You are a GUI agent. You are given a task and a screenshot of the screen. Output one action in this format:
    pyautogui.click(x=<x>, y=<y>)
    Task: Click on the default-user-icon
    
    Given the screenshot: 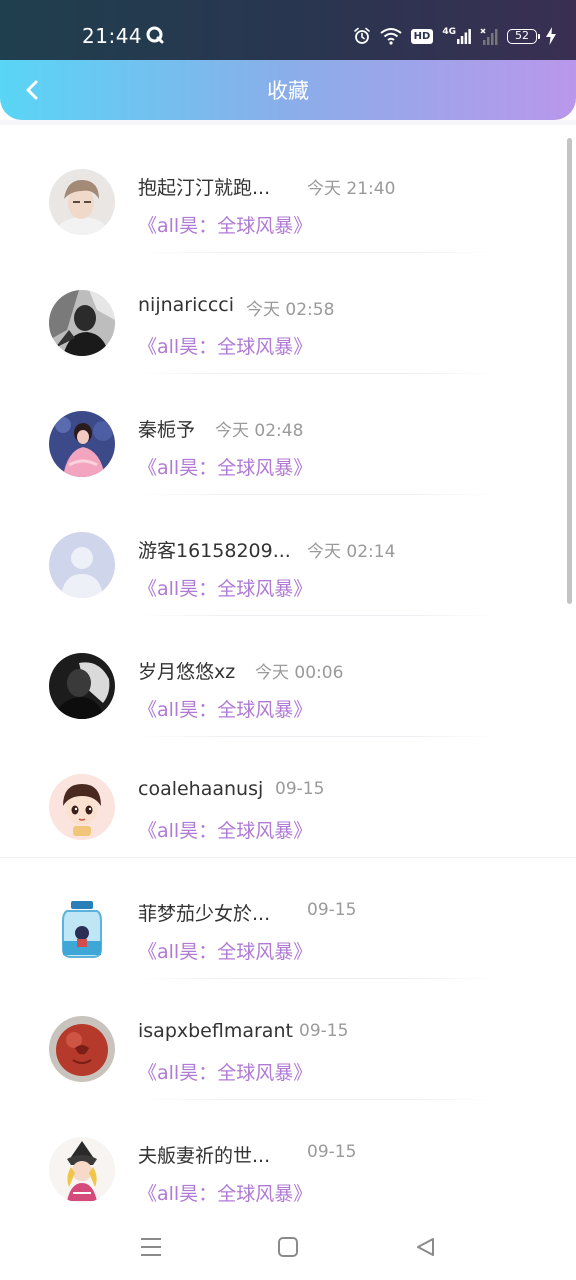 What is the action you would take?
    pyautogui.click(x=82, y=565)
    